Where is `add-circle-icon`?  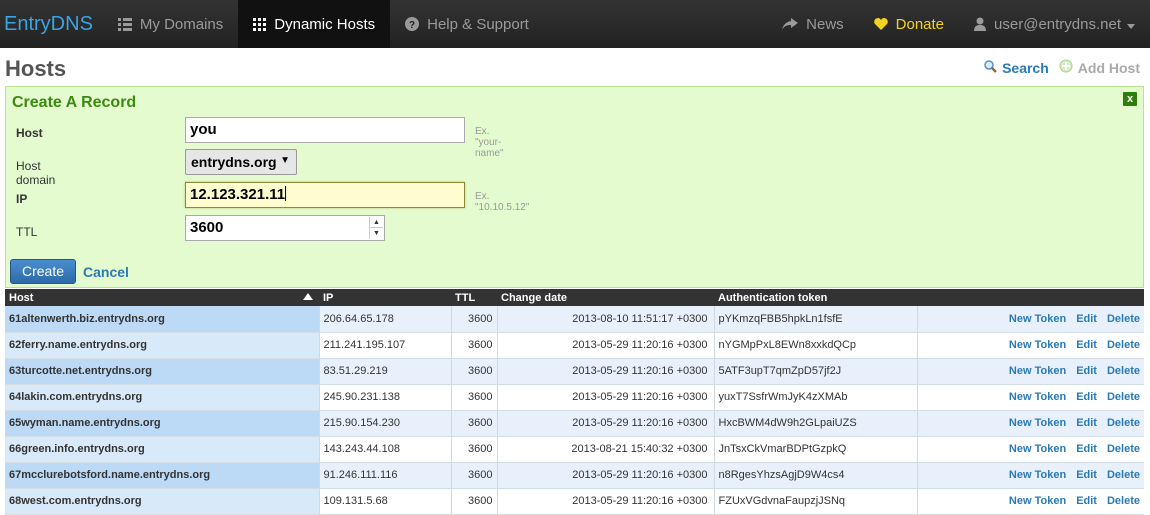
add-circle-icon is located at coordinates (1066, 67).